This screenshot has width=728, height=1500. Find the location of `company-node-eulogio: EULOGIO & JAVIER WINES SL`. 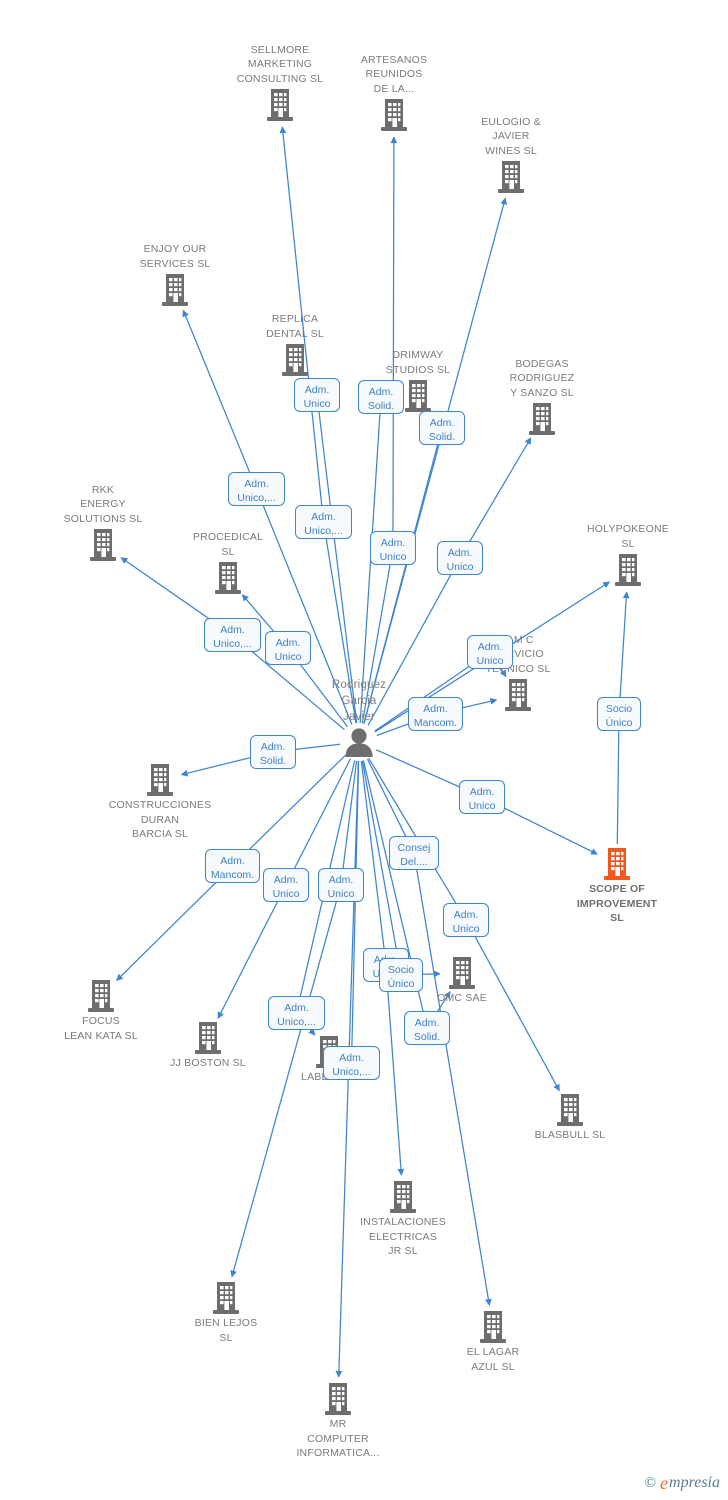

company-node-eulogio: EULOGIO & JAVIER WINES SL is located at coordinates (511, 155).